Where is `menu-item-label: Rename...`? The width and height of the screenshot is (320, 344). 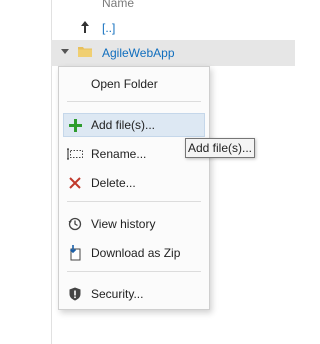
menu-item-label: Rename... is located at coordinates (119, 154).